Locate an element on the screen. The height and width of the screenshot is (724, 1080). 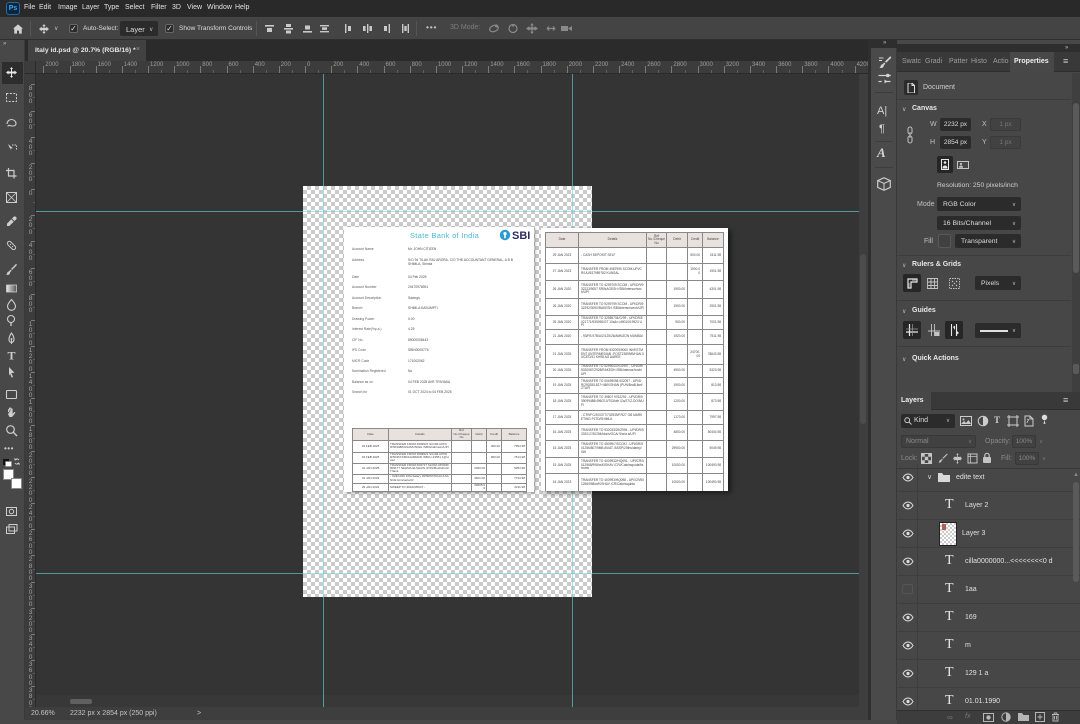
svg-text: T is located at coordinates (11, 355).